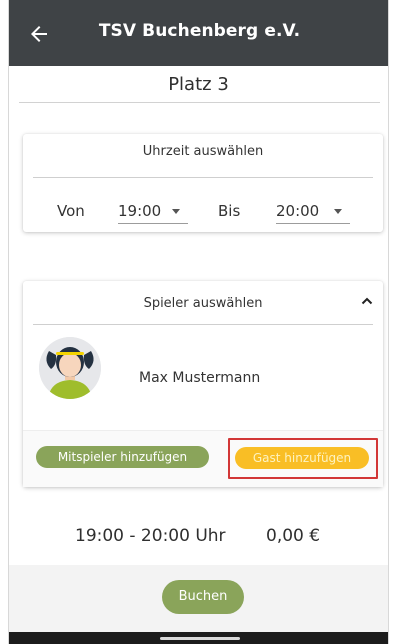 The width and height of the screenshot is (393, 644). Describe the element at coordinates (71, 211) in the screenshot. I see `from-label: Von` at that location.